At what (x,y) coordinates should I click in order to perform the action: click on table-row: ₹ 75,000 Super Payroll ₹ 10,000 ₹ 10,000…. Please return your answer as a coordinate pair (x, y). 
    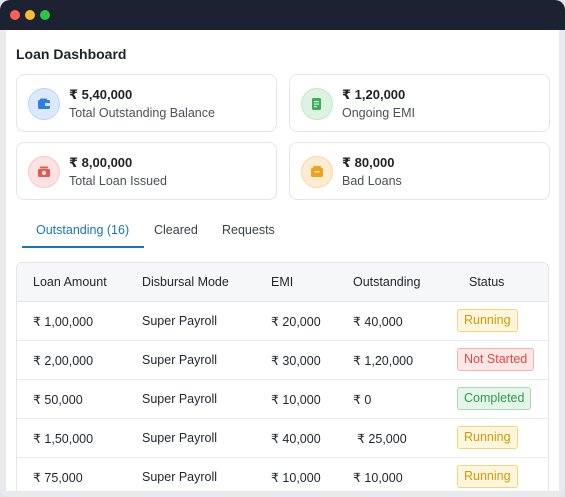
    Looking at the image, I should click on (282, 474).